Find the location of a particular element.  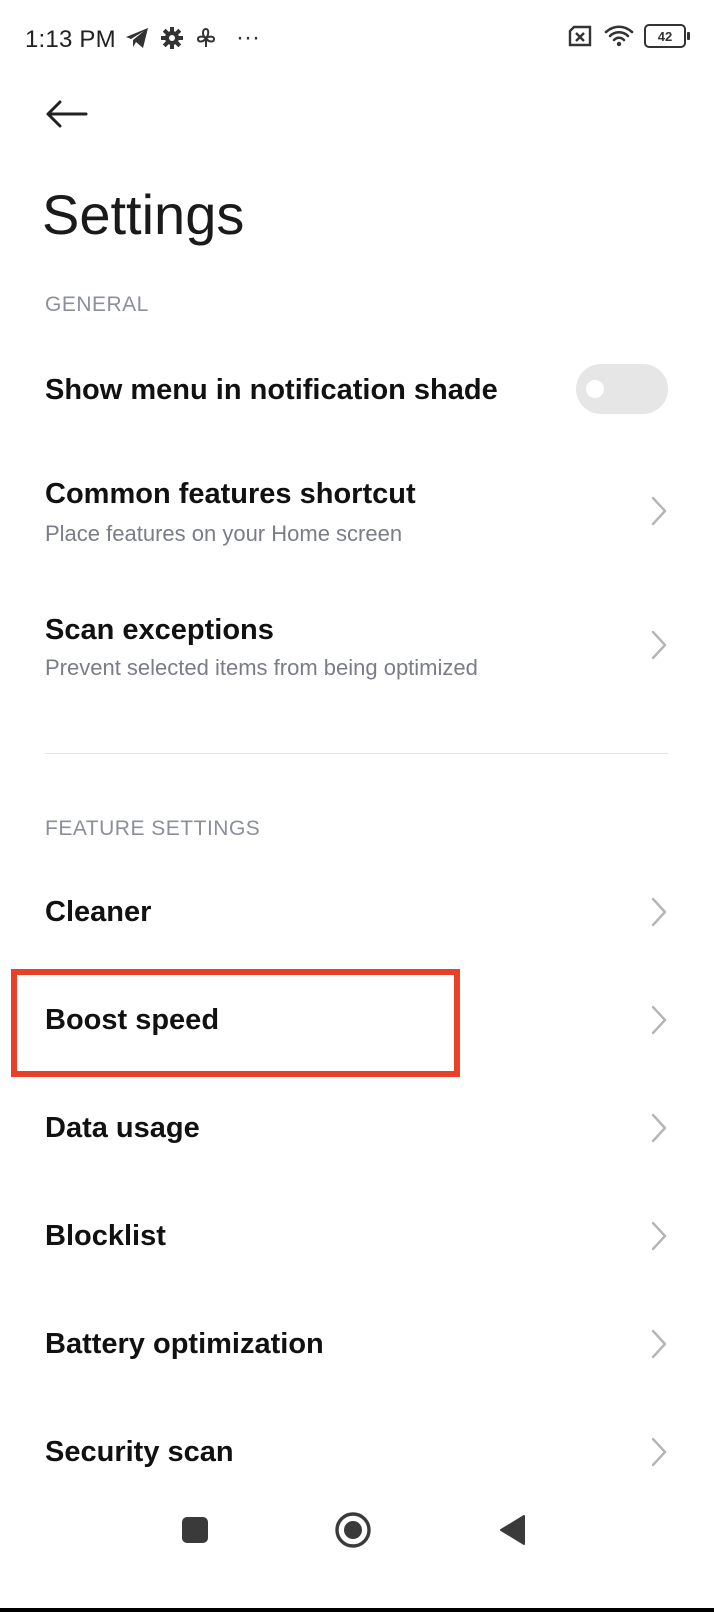

setting-data-usage: Data usage is located at coordinates (357, 1128).